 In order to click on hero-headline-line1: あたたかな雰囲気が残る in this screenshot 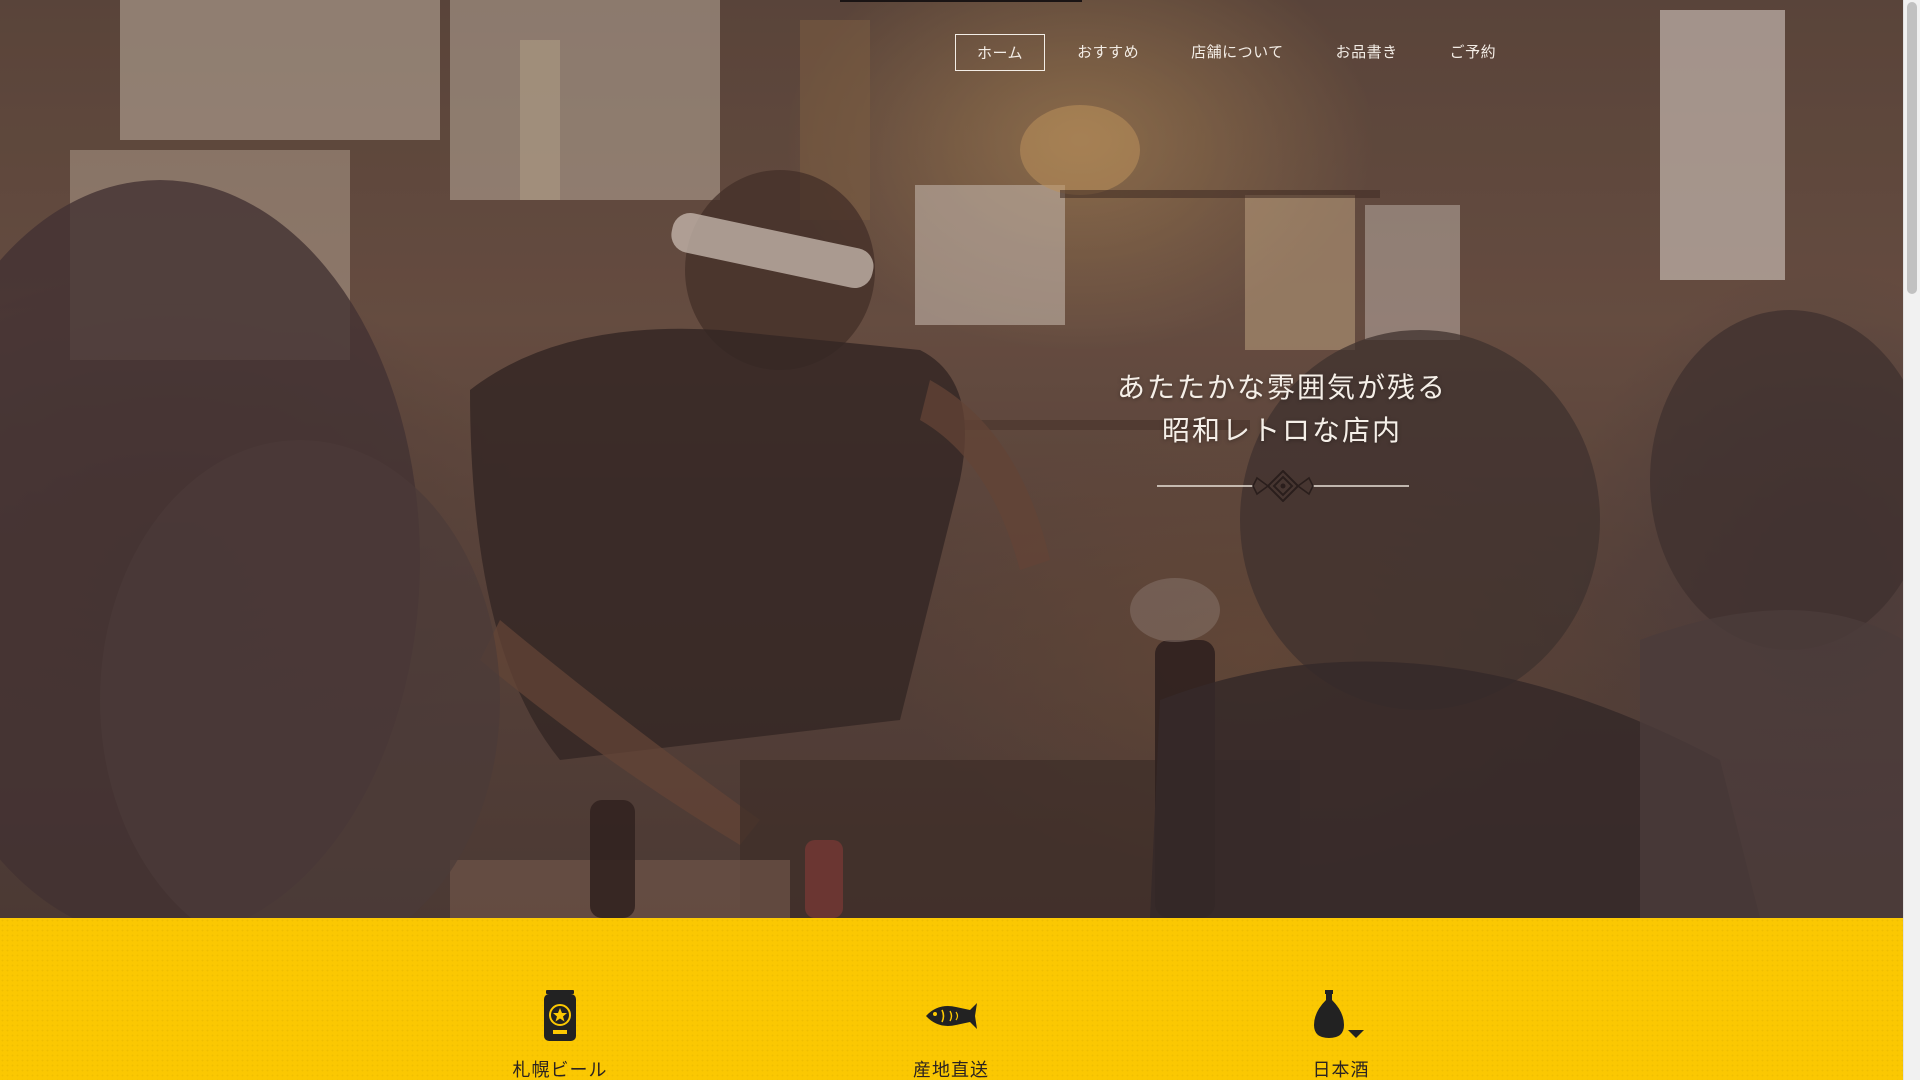, I will do `click(1281, 387)`.